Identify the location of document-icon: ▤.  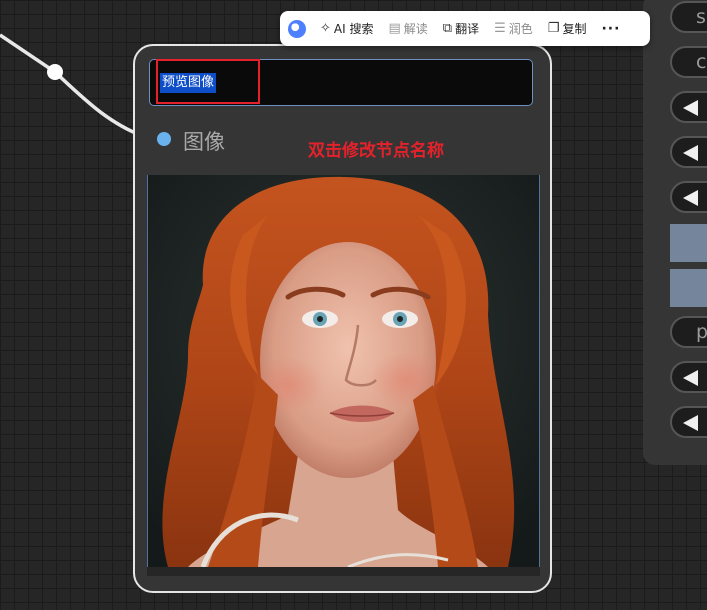
(394, 28).